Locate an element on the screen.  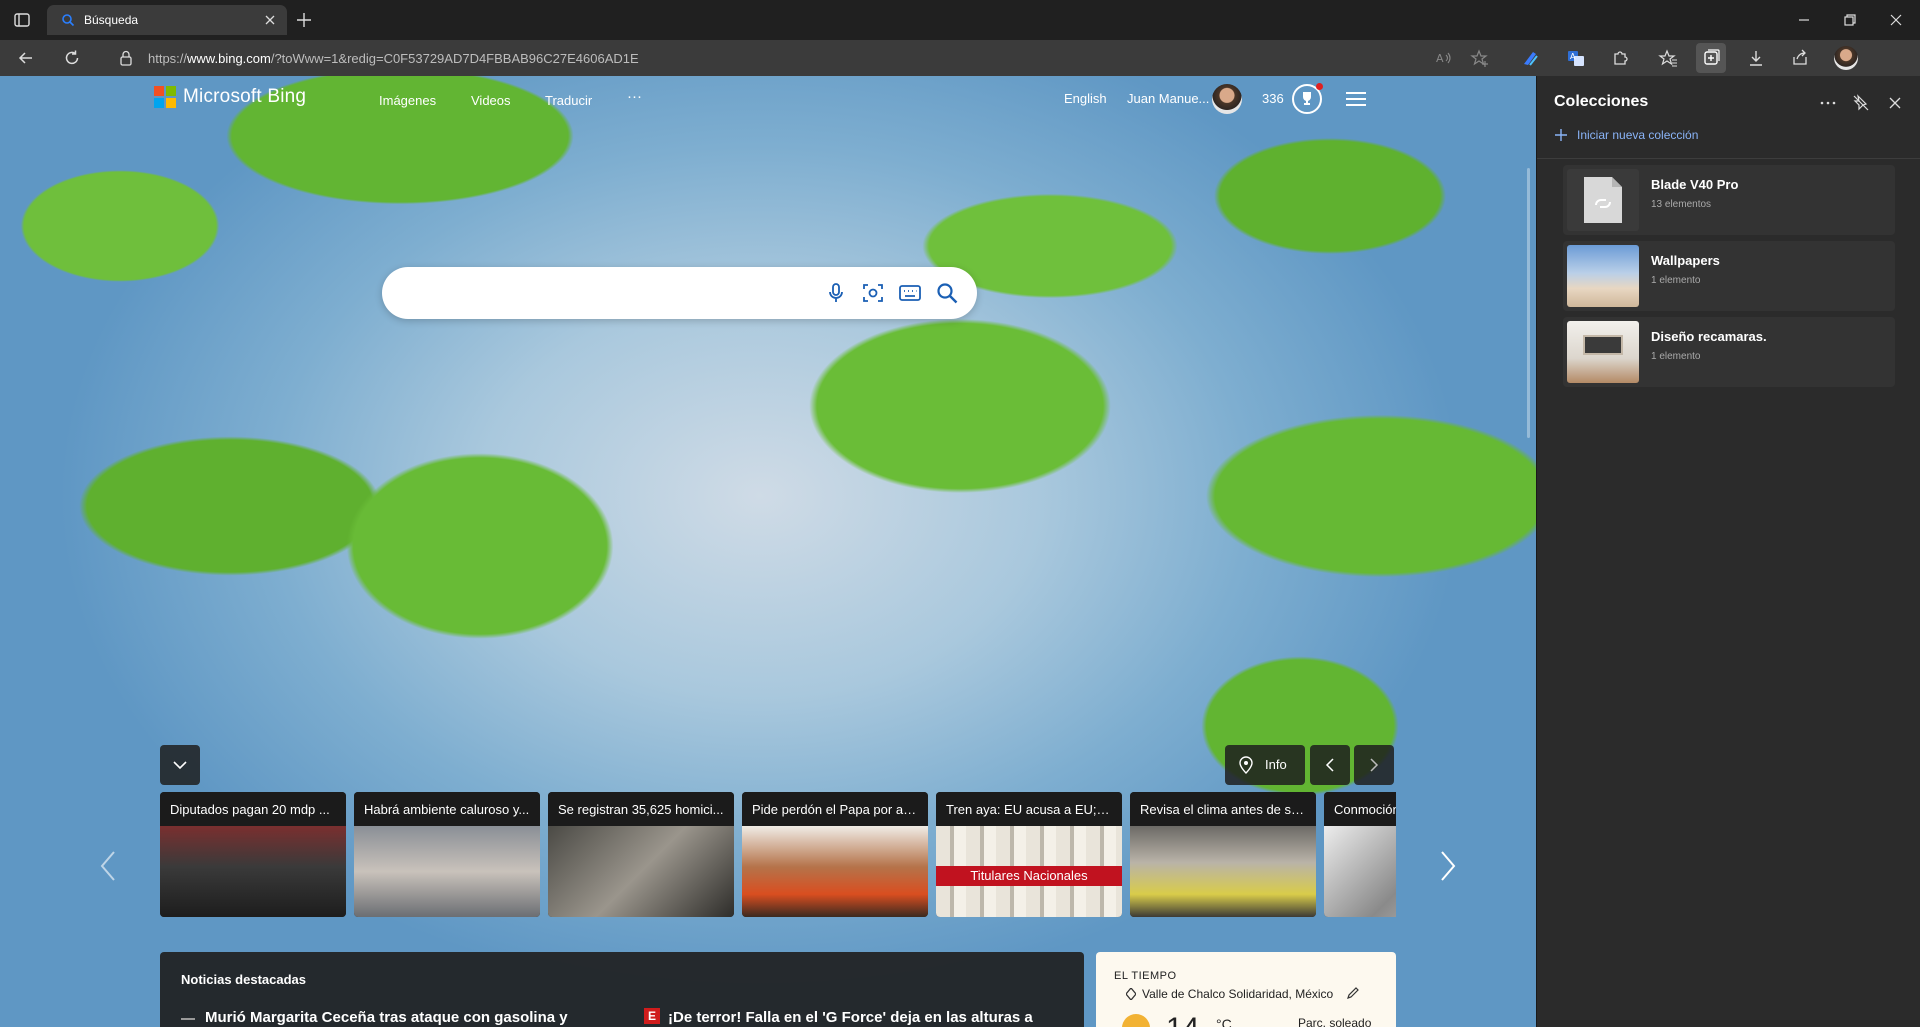
more-options-icon is located at coordinates (1828, 103).